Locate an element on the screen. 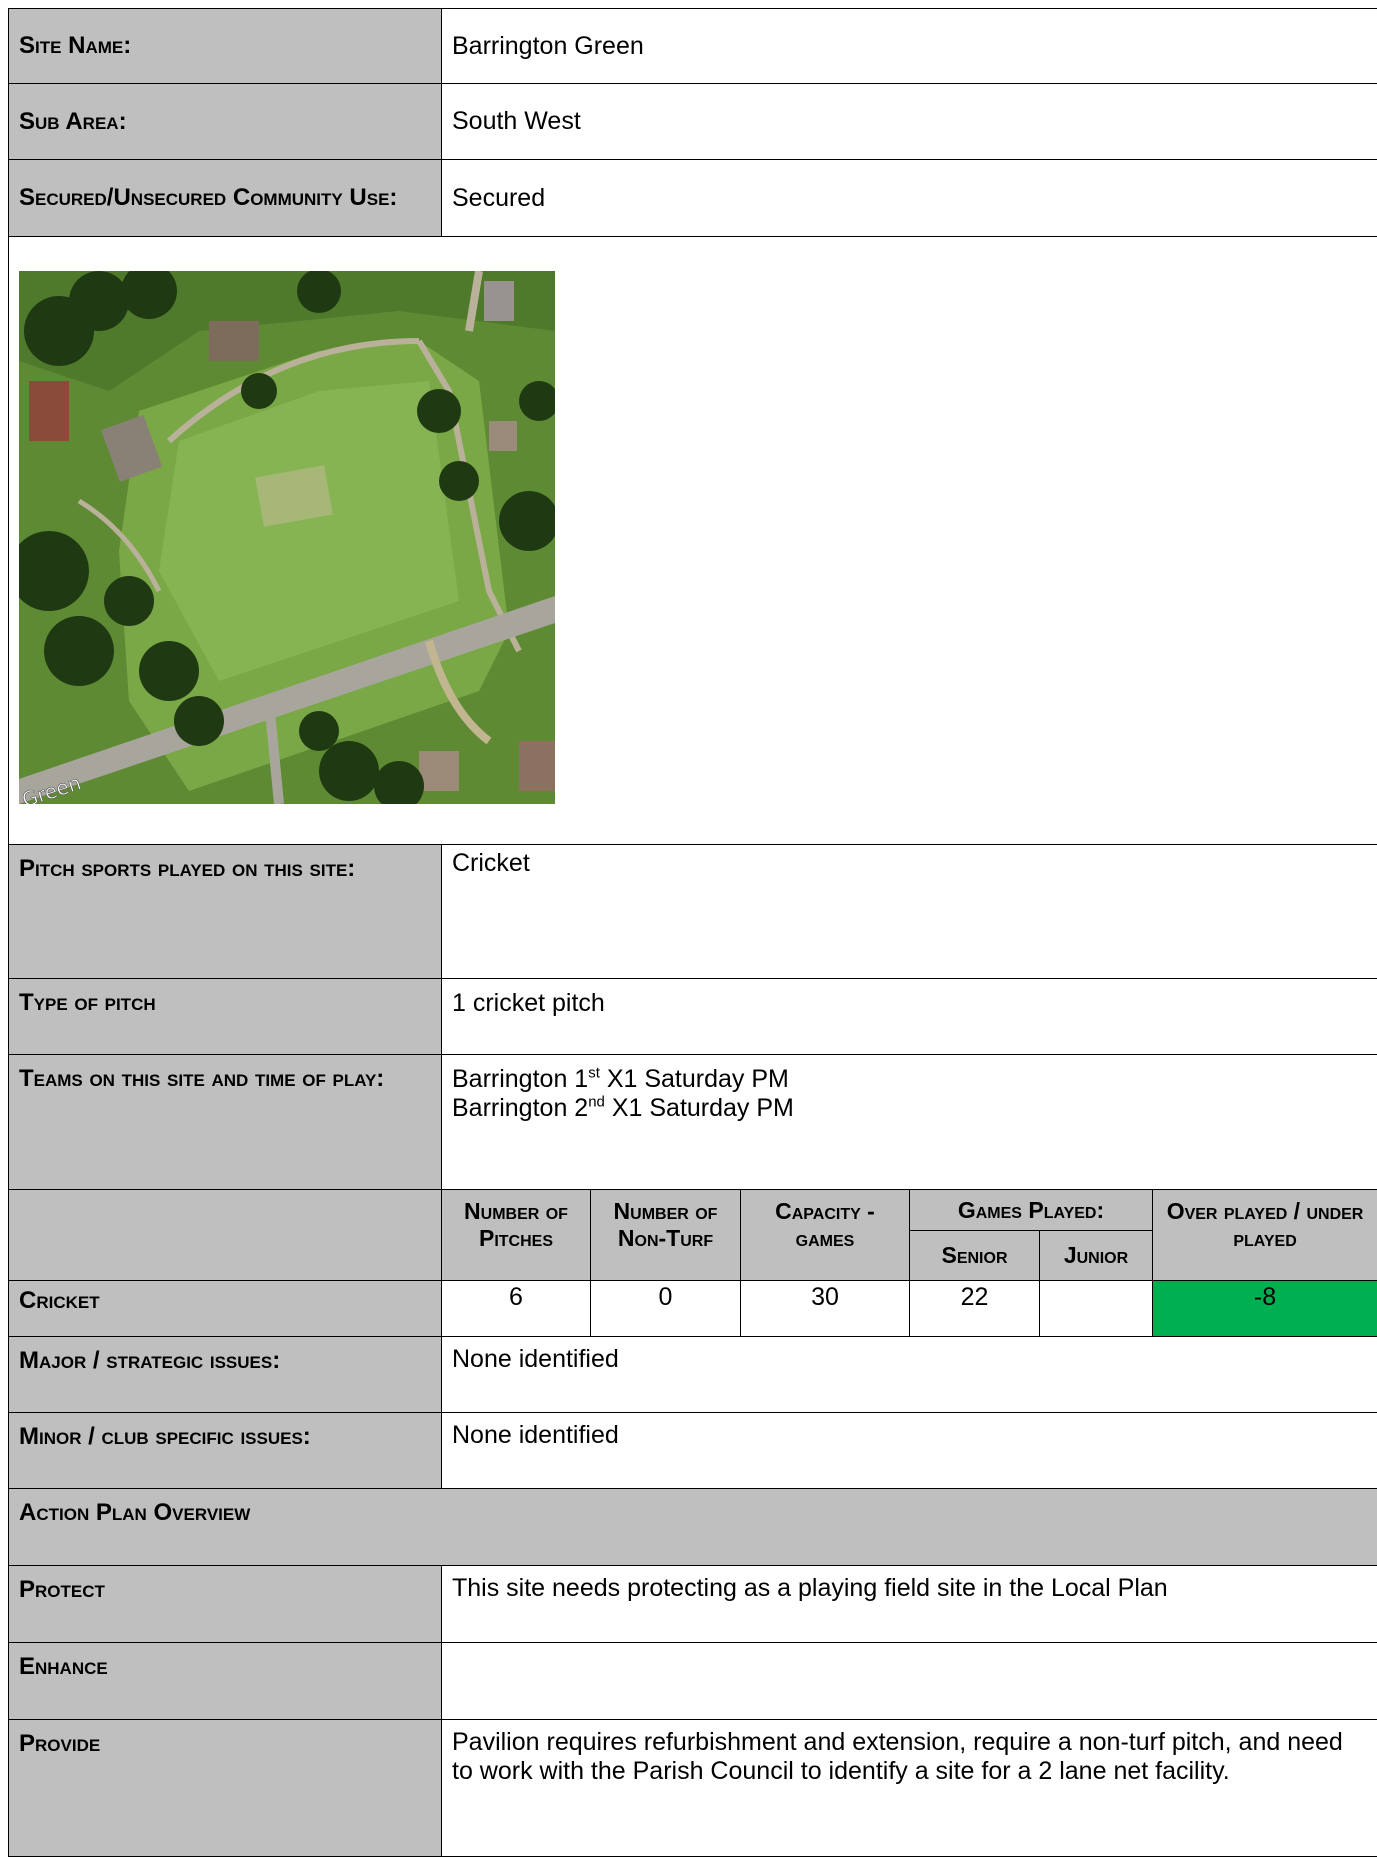  sub-area-value: South West is located at coordinates (909, 122).